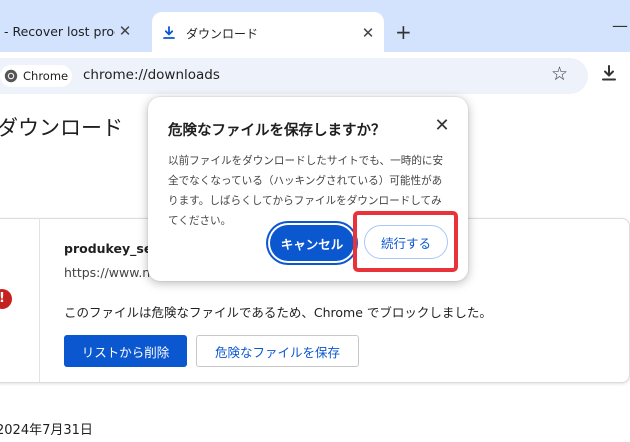  I want to click on new-tab-icon: +, so click(403, 32).